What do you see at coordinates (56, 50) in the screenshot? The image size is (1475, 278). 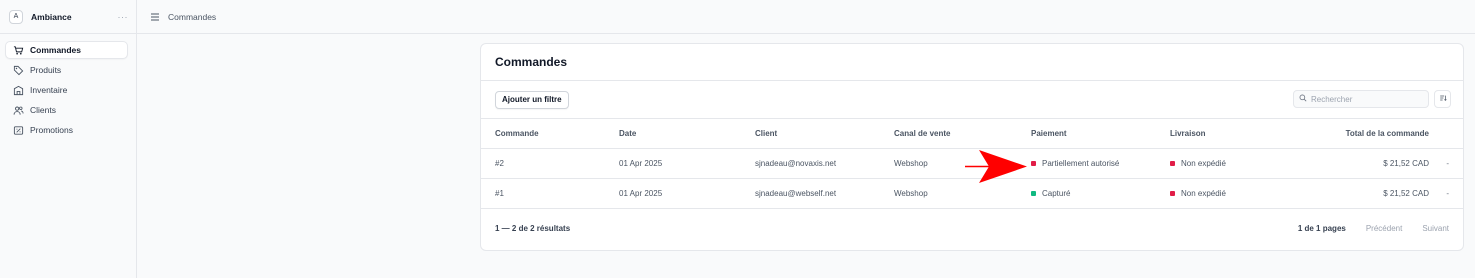 I see `sidebar-item-label: Commandes` at bounding box center [56, 50].